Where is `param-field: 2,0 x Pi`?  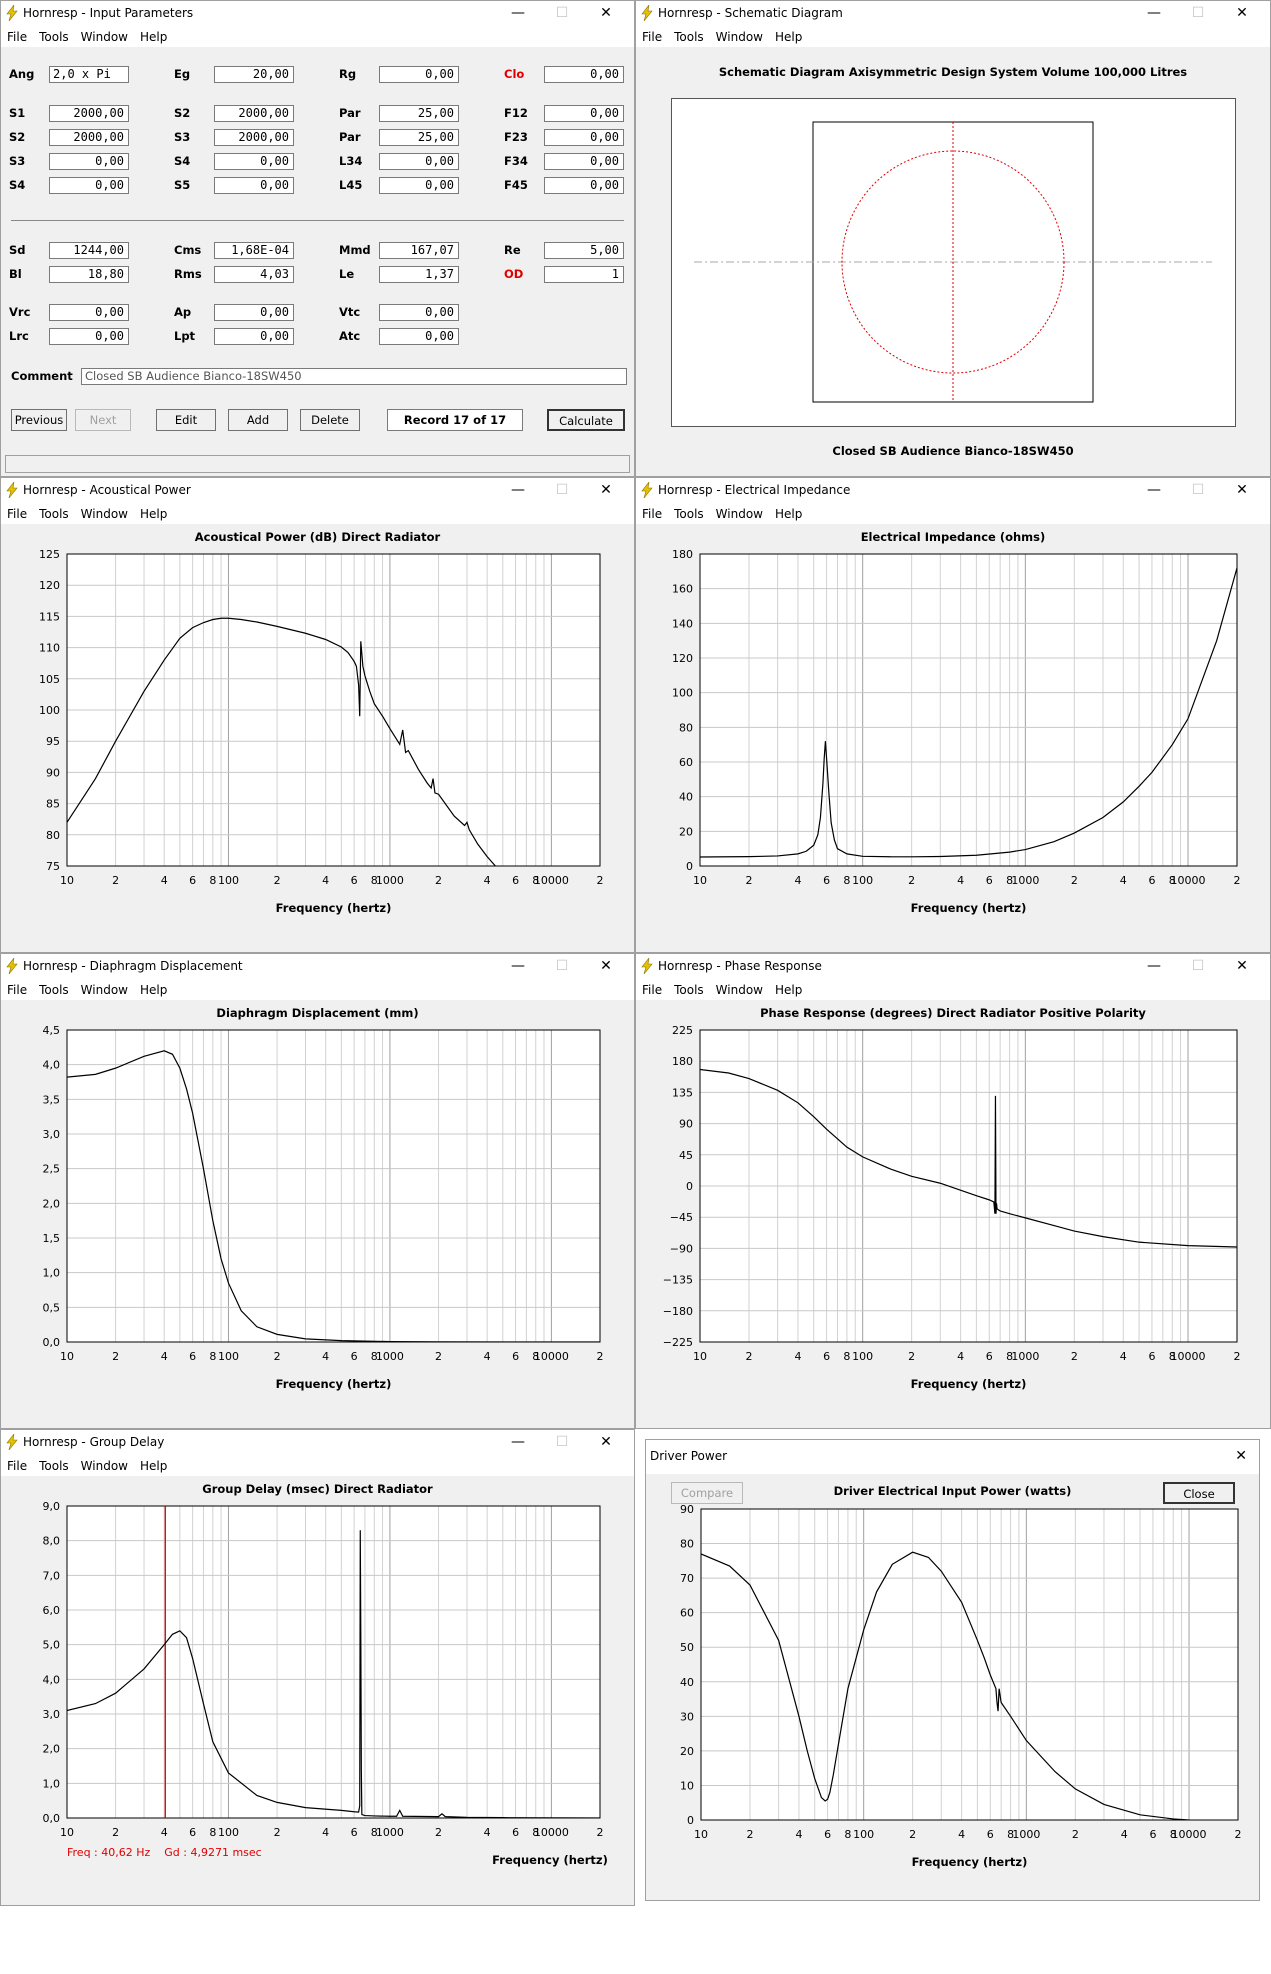
param-field: 2,0 x Pi is located at coordinates (89, 74).